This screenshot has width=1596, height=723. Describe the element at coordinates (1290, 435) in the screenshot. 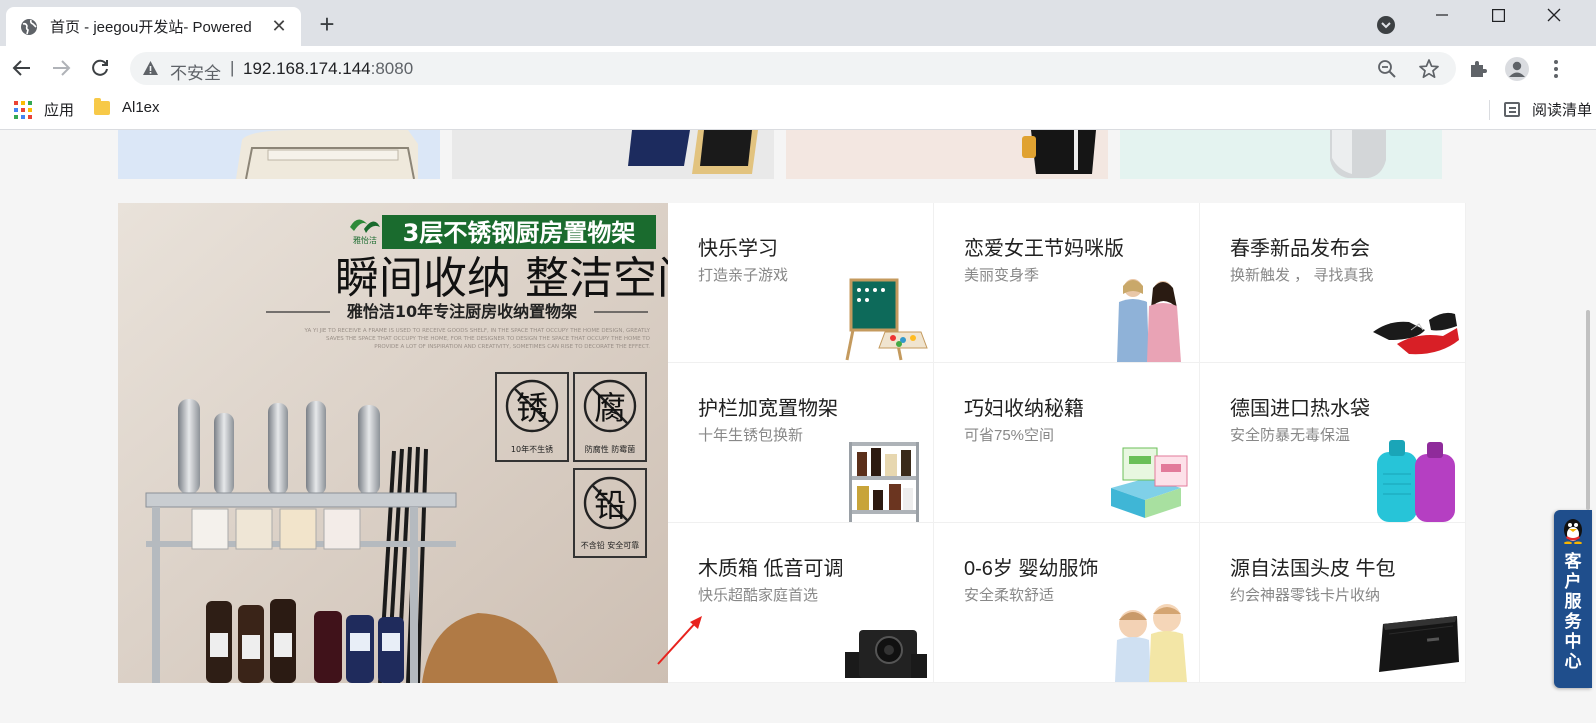

I see `product-subtitle: 安全防暴无毒保温` at that location.